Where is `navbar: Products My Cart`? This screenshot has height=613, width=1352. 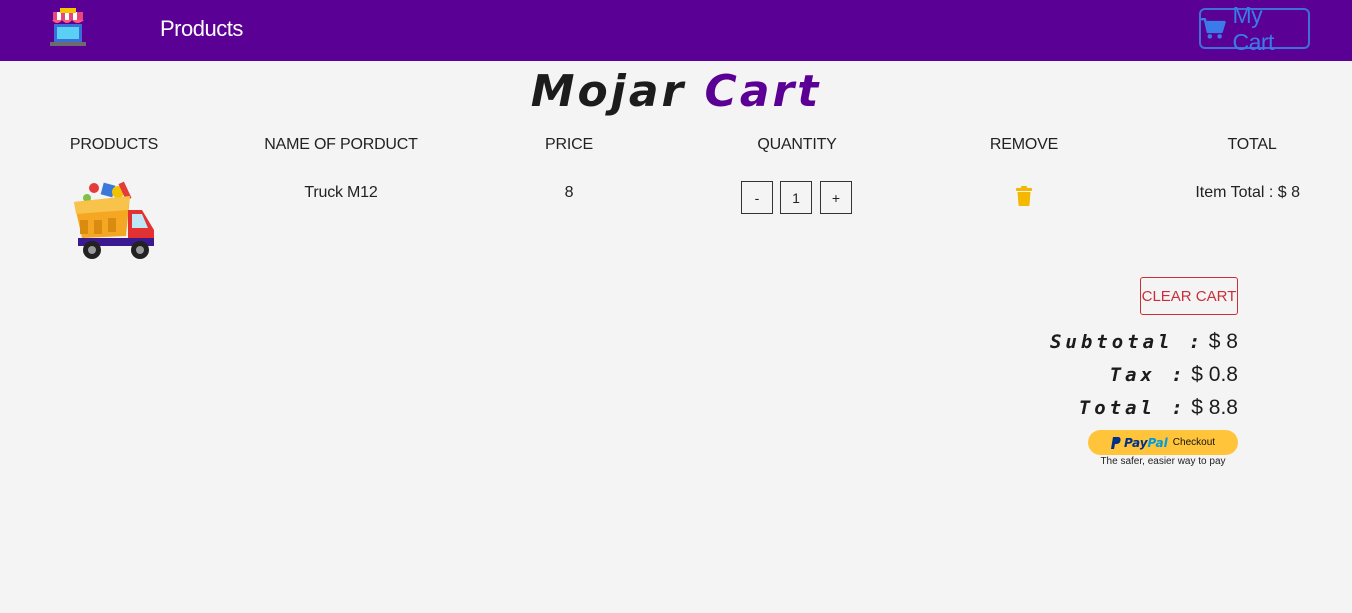 navbar: Products My Cart is located at coordinates (676, 30).